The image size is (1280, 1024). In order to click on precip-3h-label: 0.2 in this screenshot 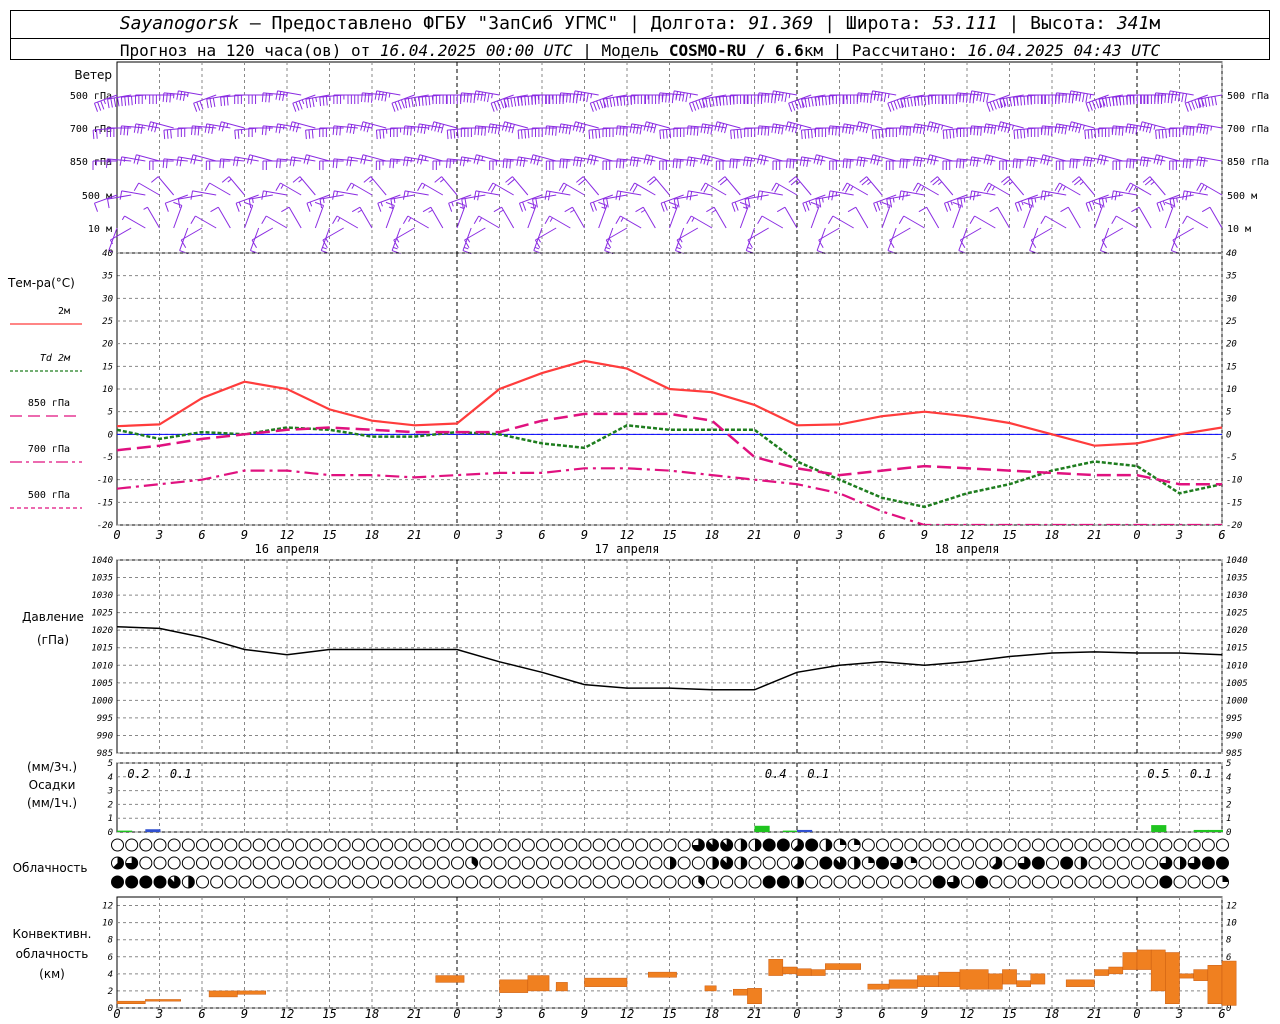, I will do `click(138, 774)`.